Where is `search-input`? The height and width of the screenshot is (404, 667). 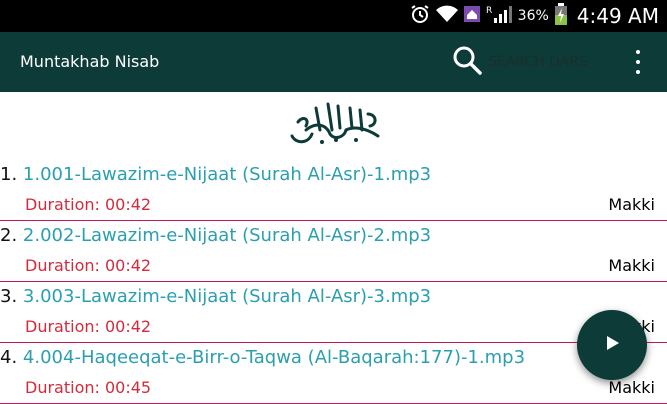
search-input is located at coordinates (548, 62).